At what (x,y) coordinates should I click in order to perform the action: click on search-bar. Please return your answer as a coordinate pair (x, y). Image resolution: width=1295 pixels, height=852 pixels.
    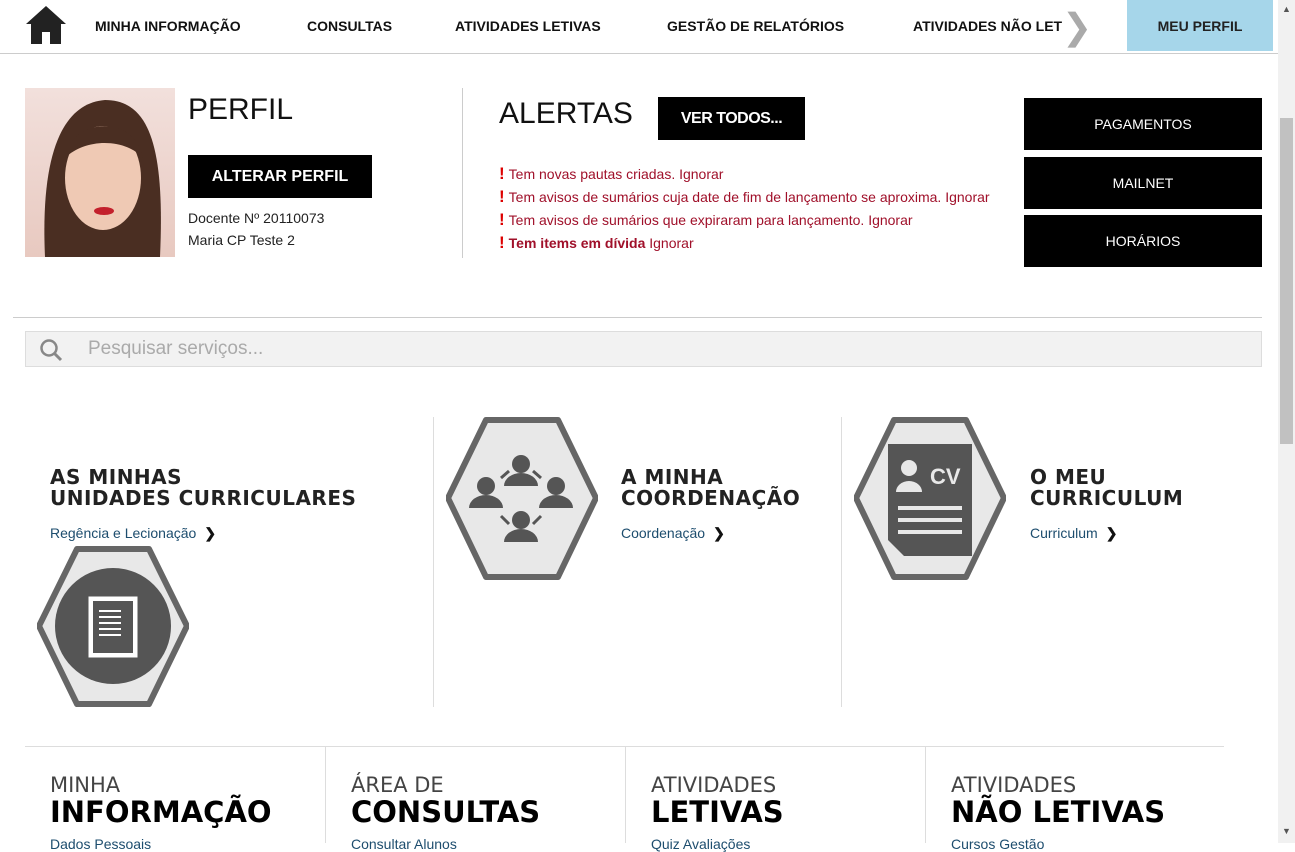
    Looking at the image, I should click on (643, 349).